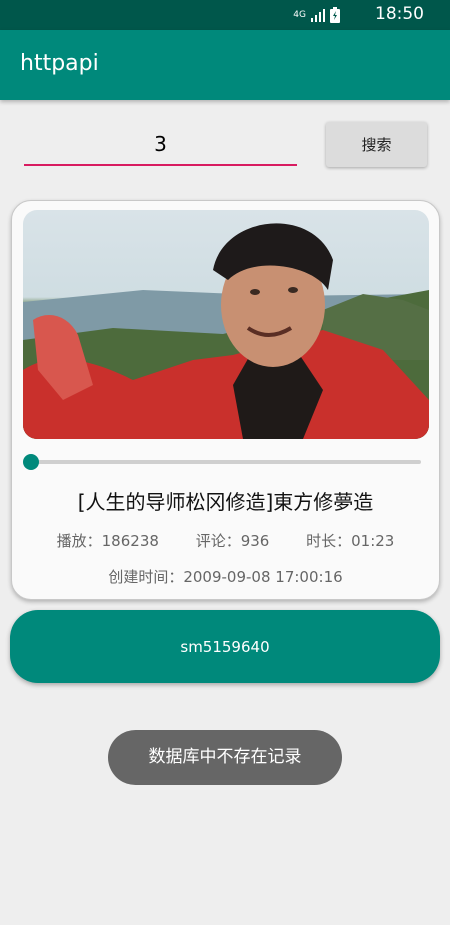  What do you see at coordinates (225, 65) in the screenshot?
I see `app-bar: httpapi` at bounding box center [225, 65].